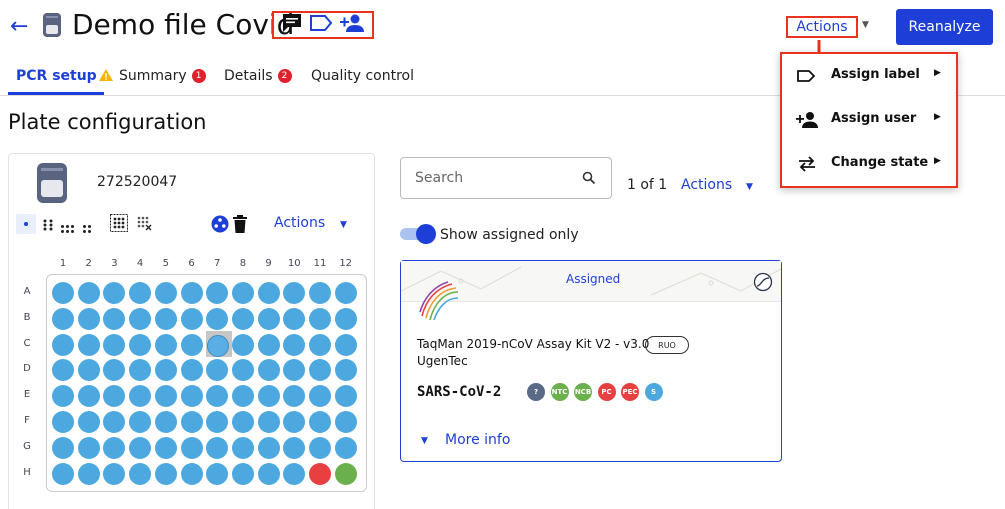 This screenshot has width=1005, height=509. Describe the element at coordinates (477, 440) in the screenshot. I see `more-info-link: More info` at that location.